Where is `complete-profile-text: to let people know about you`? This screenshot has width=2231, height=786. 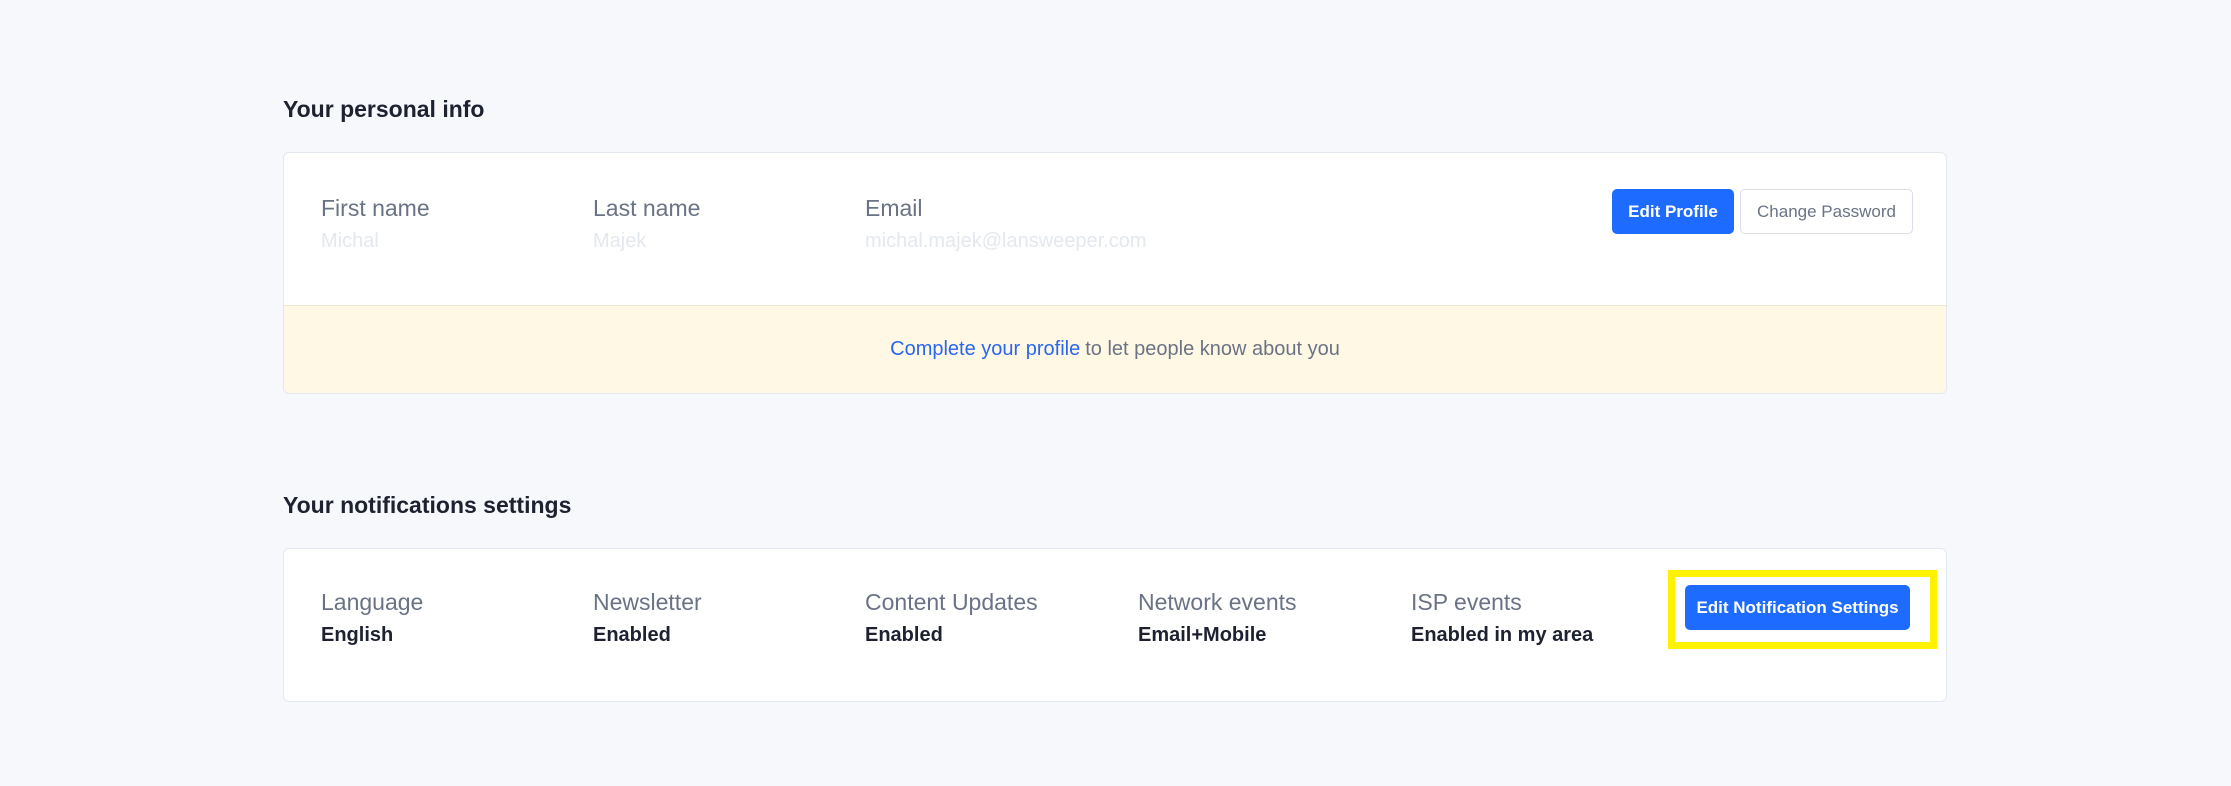
complete-profile-text: to let people know about you is located at coordinates (1212, 349).